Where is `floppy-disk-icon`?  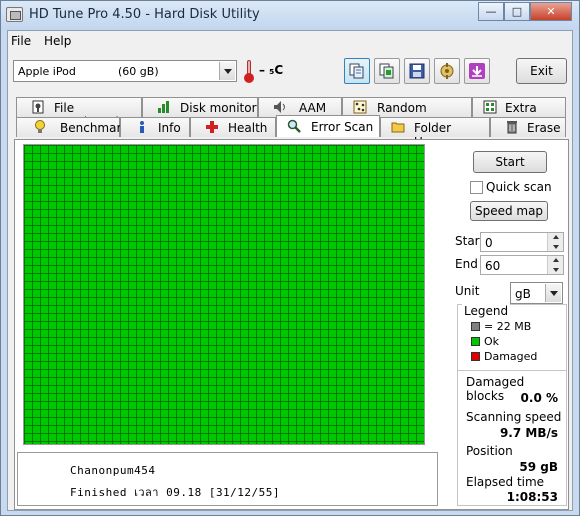
floppy-disk-icon is located at coordinates (417, 71).